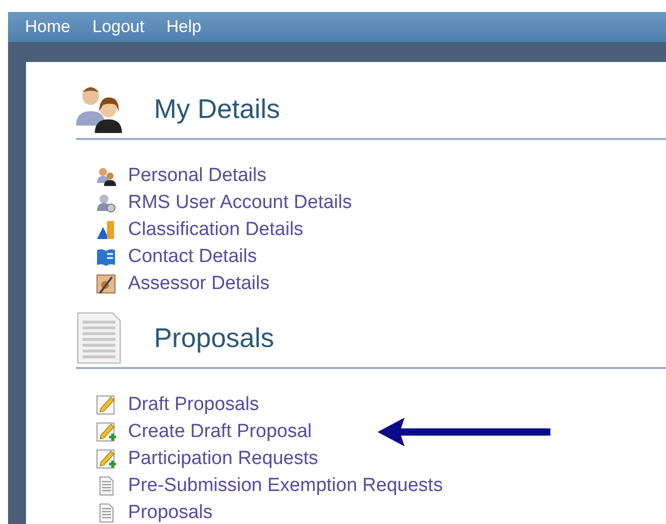 The height and width of the screenshot is (524, 666). I want to click on nav-link: Create Draft Proposal, so click(220, 431).